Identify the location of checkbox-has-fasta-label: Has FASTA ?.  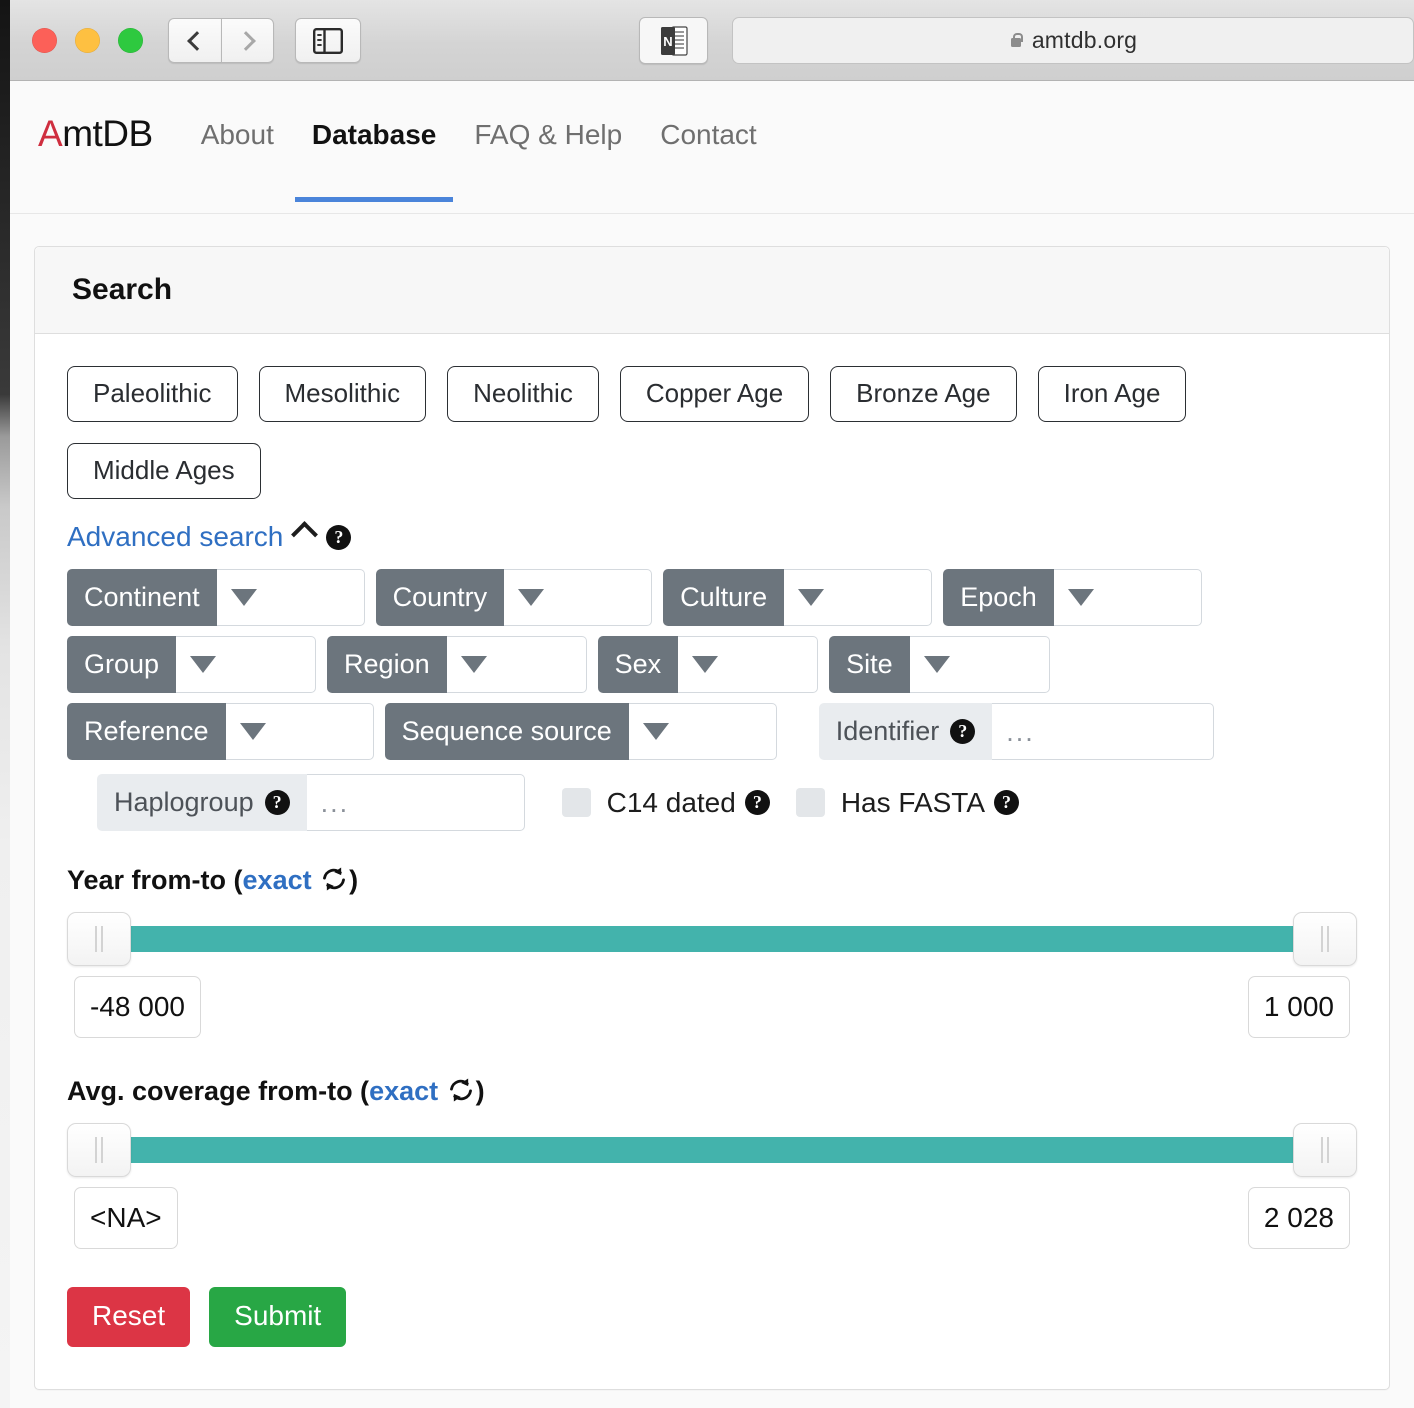
(930, 803).